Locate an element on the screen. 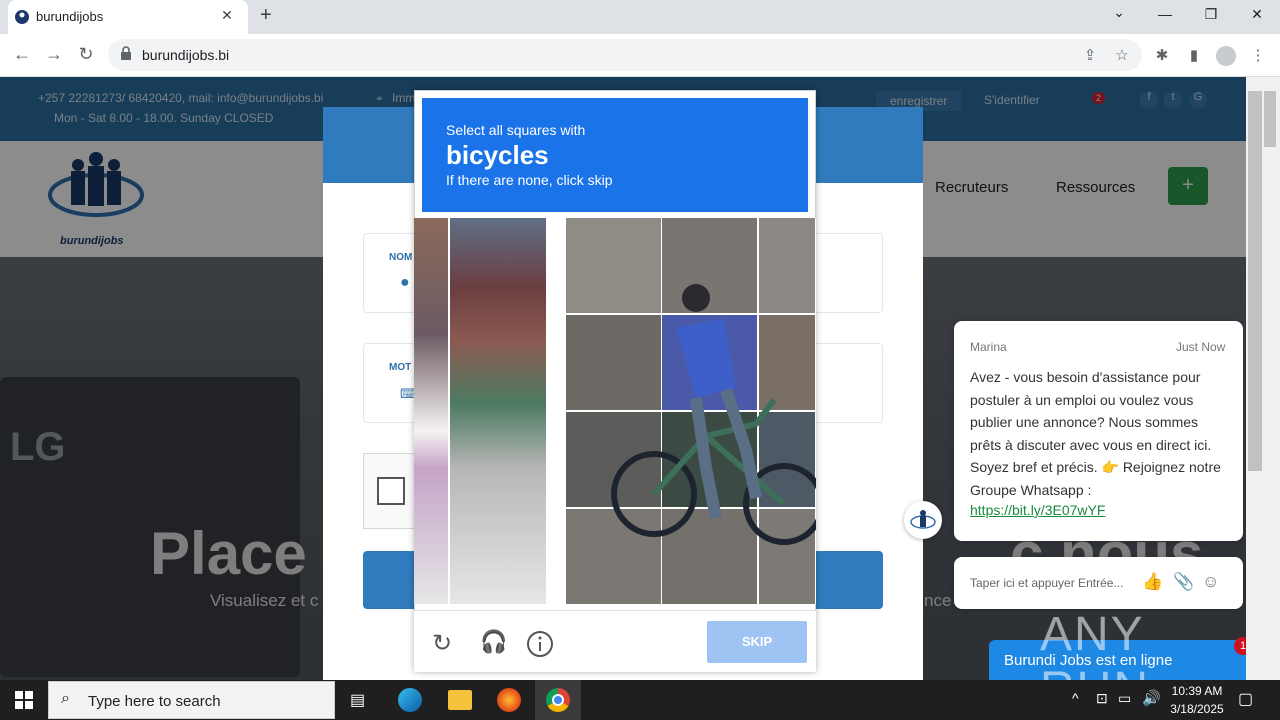  close-window-button: ✕ is located at coordinates (1257, 14).